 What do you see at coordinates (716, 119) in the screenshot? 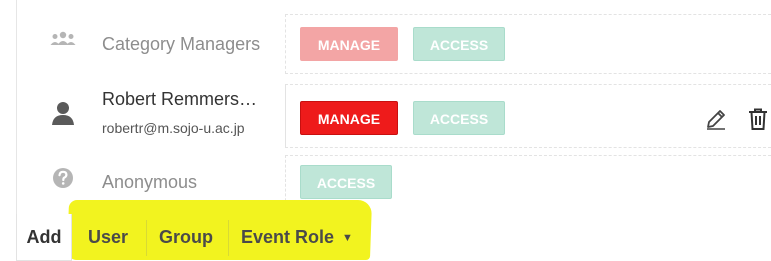
I see `edit-icon` at bounding box center [716, 119].